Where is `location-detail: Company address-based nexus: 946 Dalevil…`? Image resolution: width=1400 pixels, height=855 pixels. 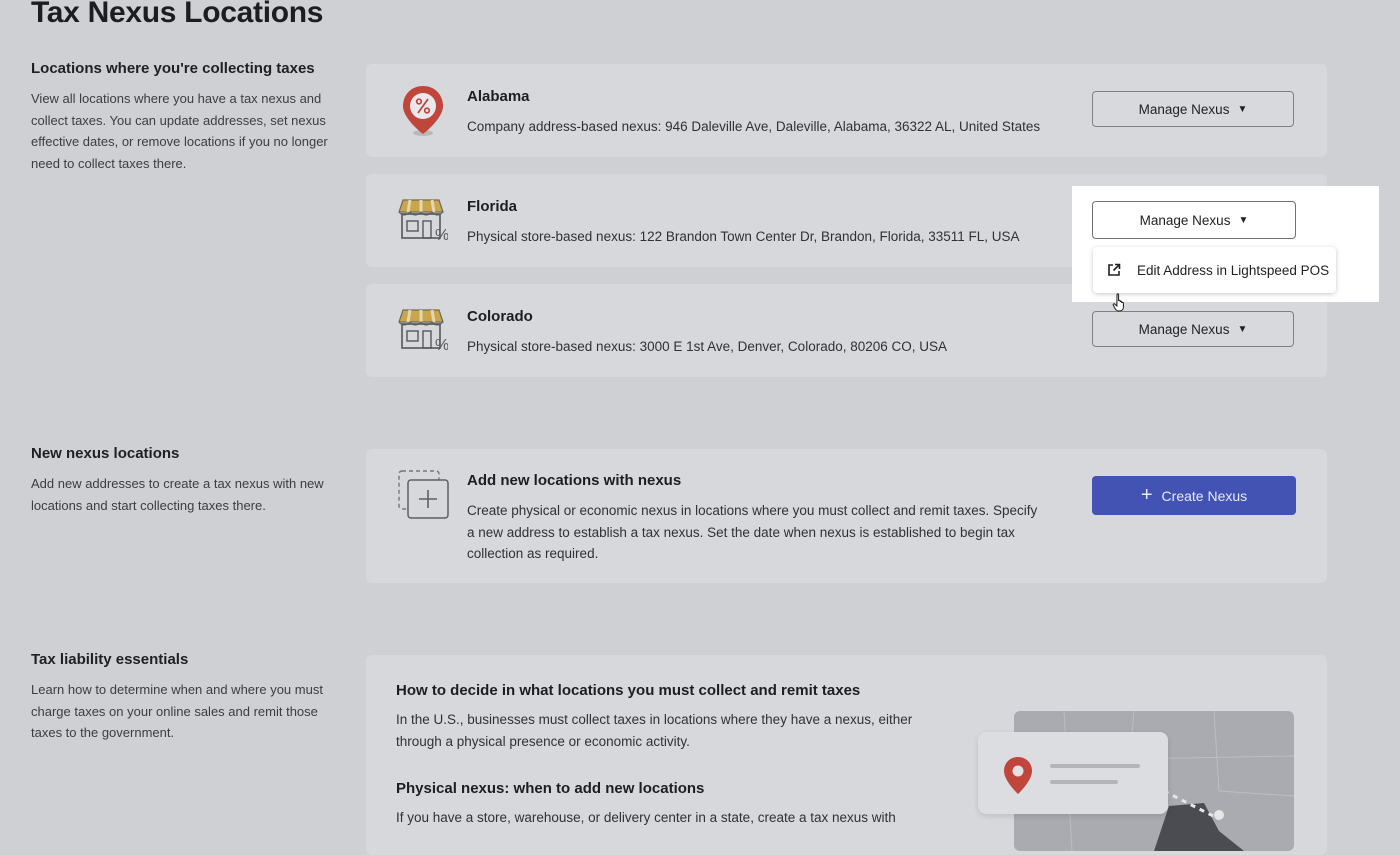
location-detail: Company address-based nexus: 946 Dalevil… is located at coordinates (754, 126).